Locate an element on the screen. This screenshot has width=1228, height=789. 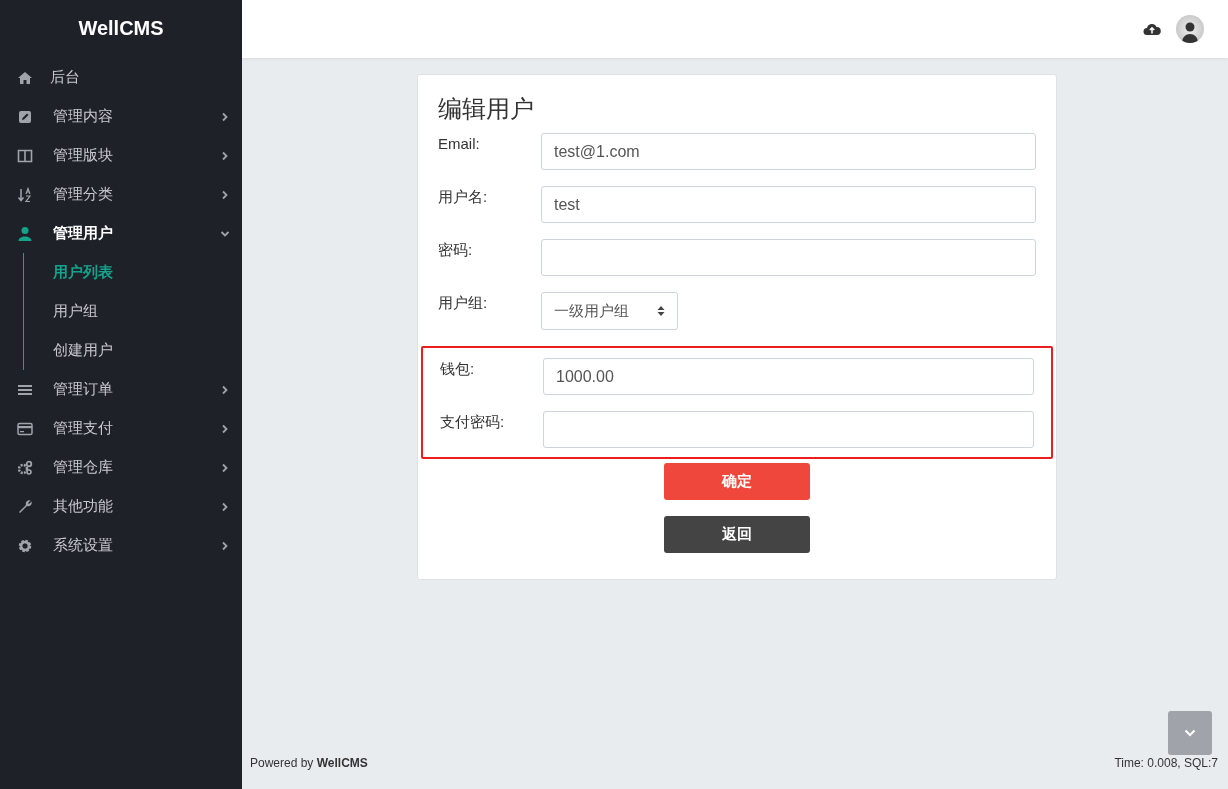
card-icon is located at coordinates (25, 428).